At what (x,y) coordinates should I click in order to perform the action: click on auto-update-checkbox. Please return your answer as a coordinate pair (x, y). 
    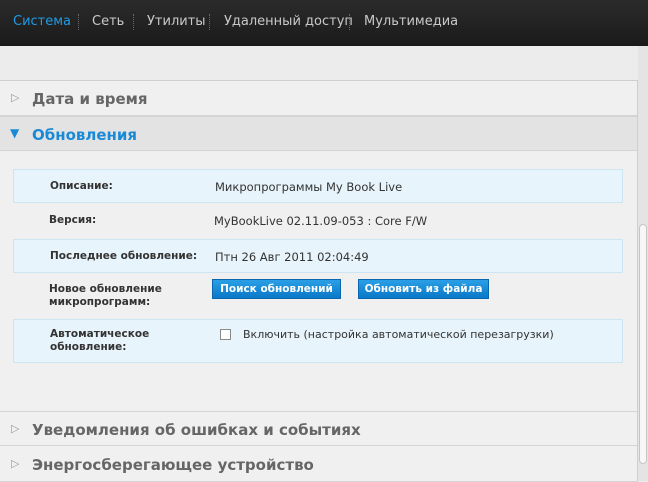
    Looking at the image, I should click on (225, 334).